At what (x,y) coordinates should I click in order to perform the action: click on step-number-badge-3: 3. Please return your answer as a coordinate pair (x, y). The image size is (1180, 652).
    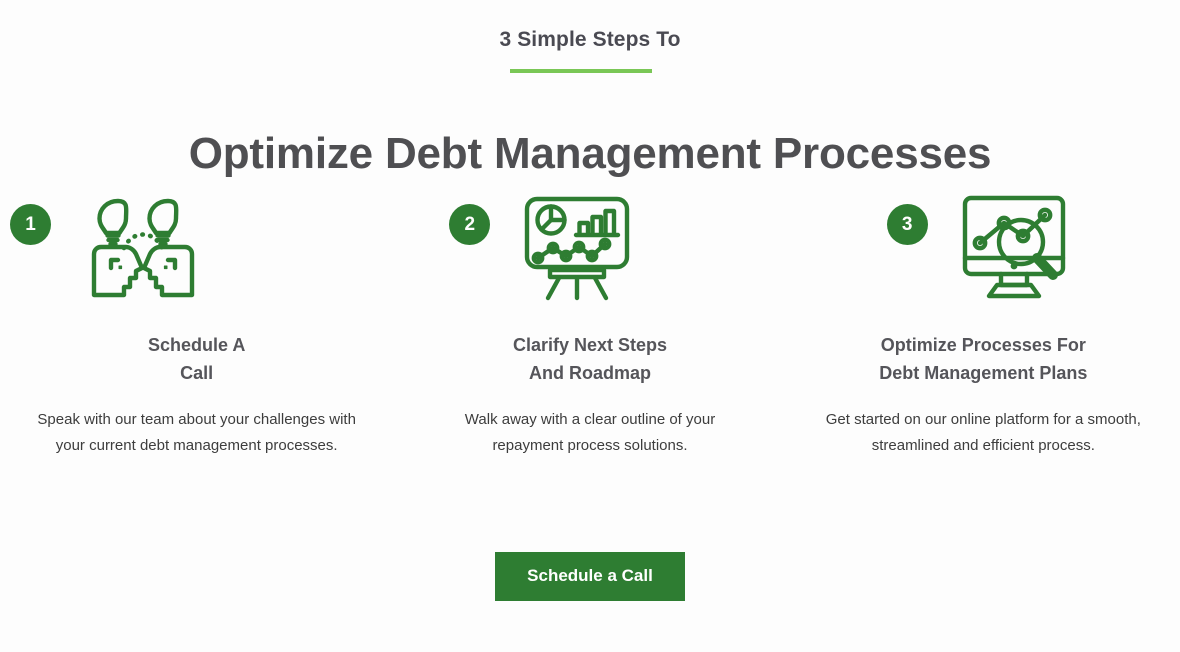
    Looking at the image, I should click on (907, 224).